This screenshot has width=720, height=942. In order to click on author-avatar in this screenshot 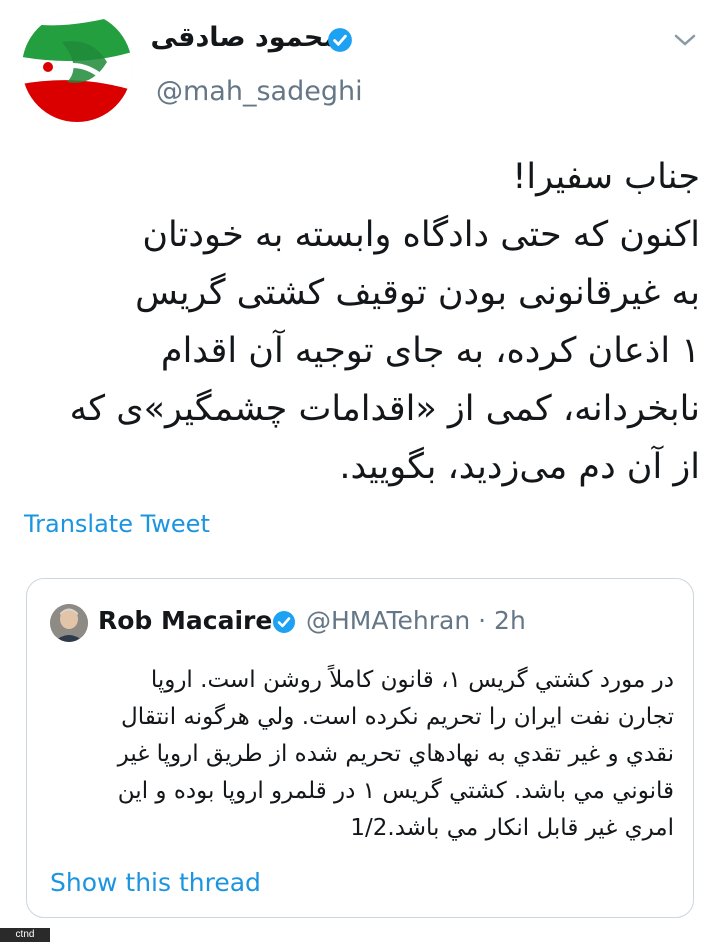, I will do `click(77, 67)`.